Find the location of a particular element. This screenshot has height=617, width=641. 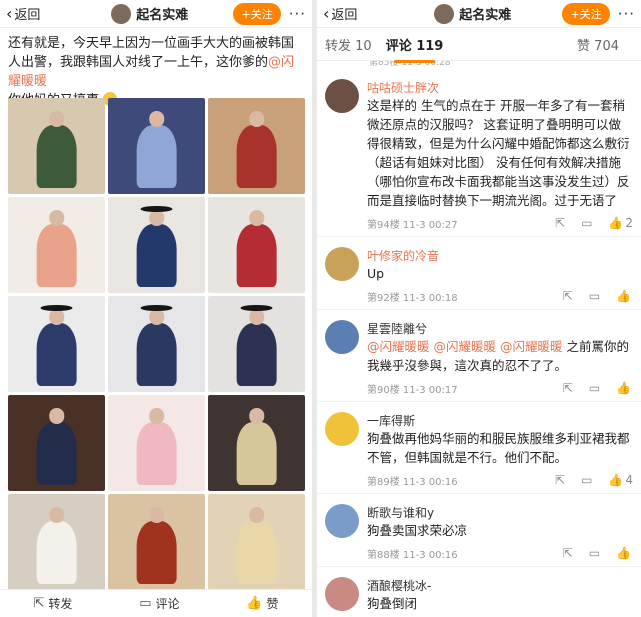

floor-time: 第92楼 11-3 00:18 is located at coordinates (412, 298).